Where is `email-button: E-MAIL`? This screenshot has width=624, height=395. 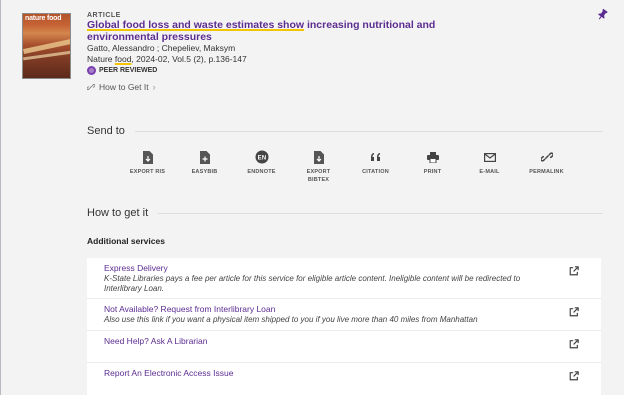
email-button: E-MAIL is located at coordinates (489, 167).